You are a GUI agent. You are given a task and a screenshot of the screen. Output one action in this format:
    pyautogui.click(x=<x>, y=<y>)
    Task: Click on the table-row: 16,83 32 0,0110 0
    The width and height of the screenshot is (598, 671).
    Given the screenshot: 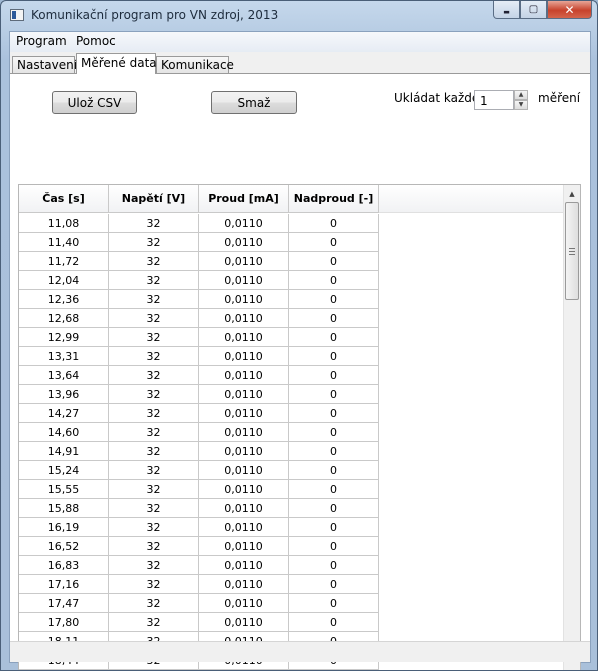 What is the action you would take?
    pyautogui.click(x=291, y=565)
    